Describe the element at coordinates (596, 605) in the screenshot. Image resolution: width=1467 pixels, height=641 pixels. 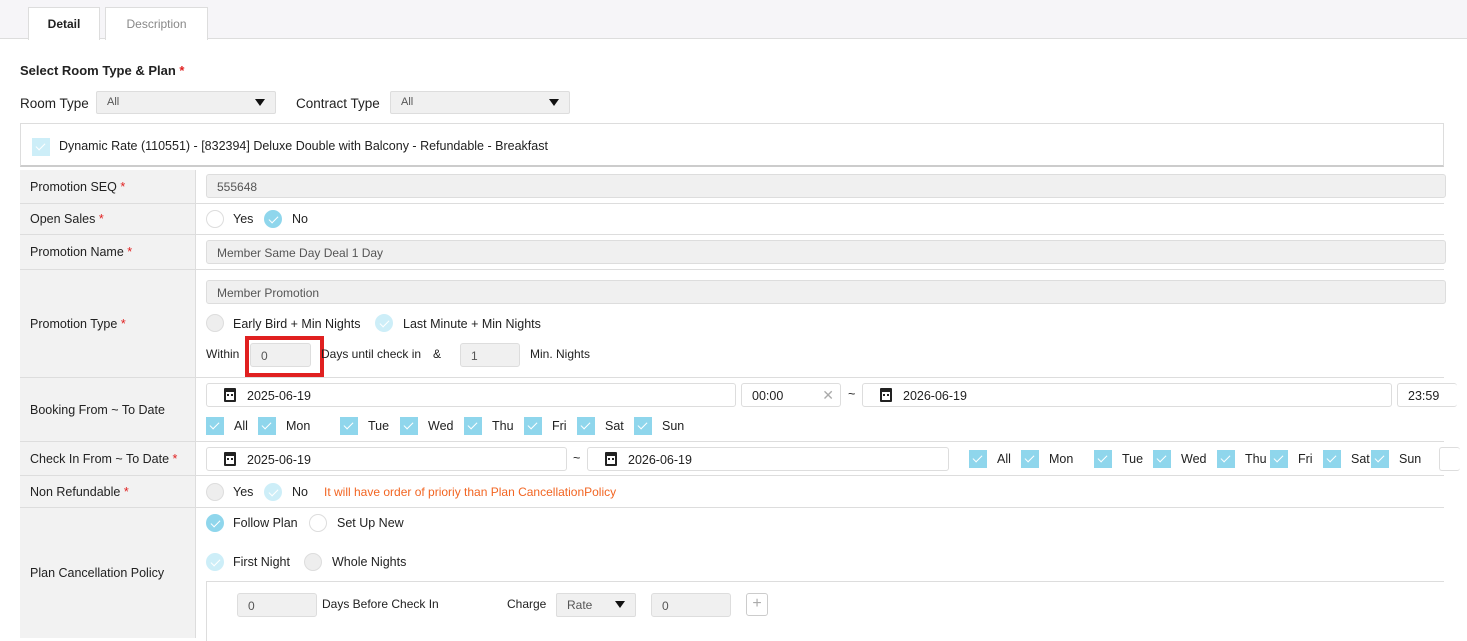
I see `charge-type-select: Rate` at that location.